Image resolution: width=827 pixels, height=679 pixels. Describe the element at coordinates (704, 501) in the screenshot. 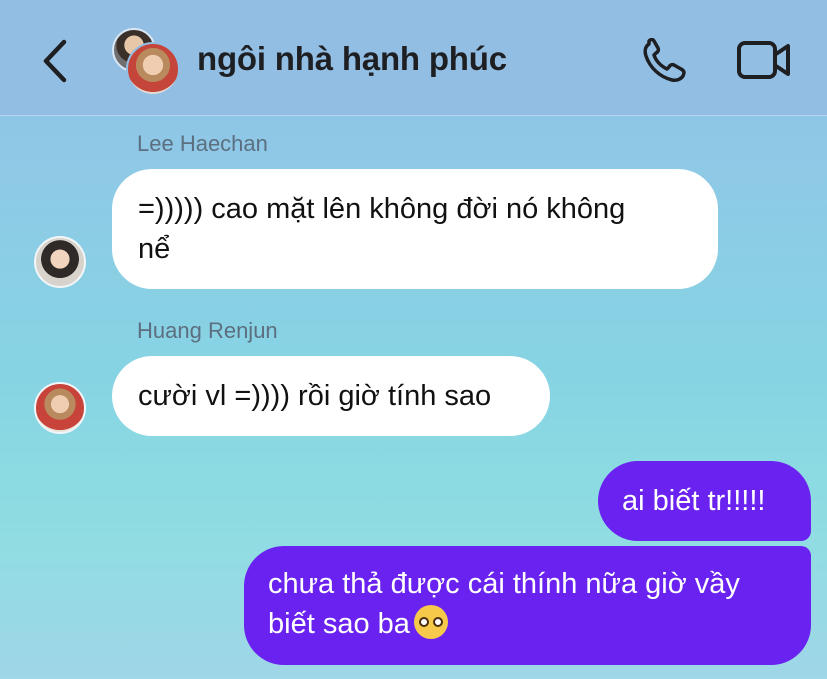

I see `message-bubble: ai biết tr!!!!!` at that location.